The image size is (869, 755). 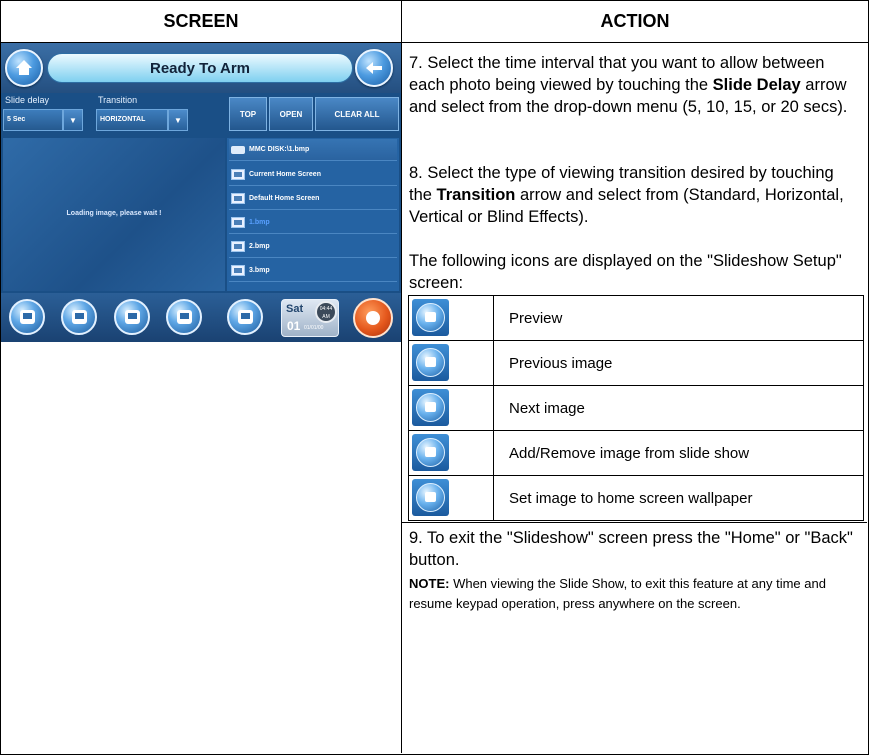 I want to click on emergency-button, so click(x=373, y=318).